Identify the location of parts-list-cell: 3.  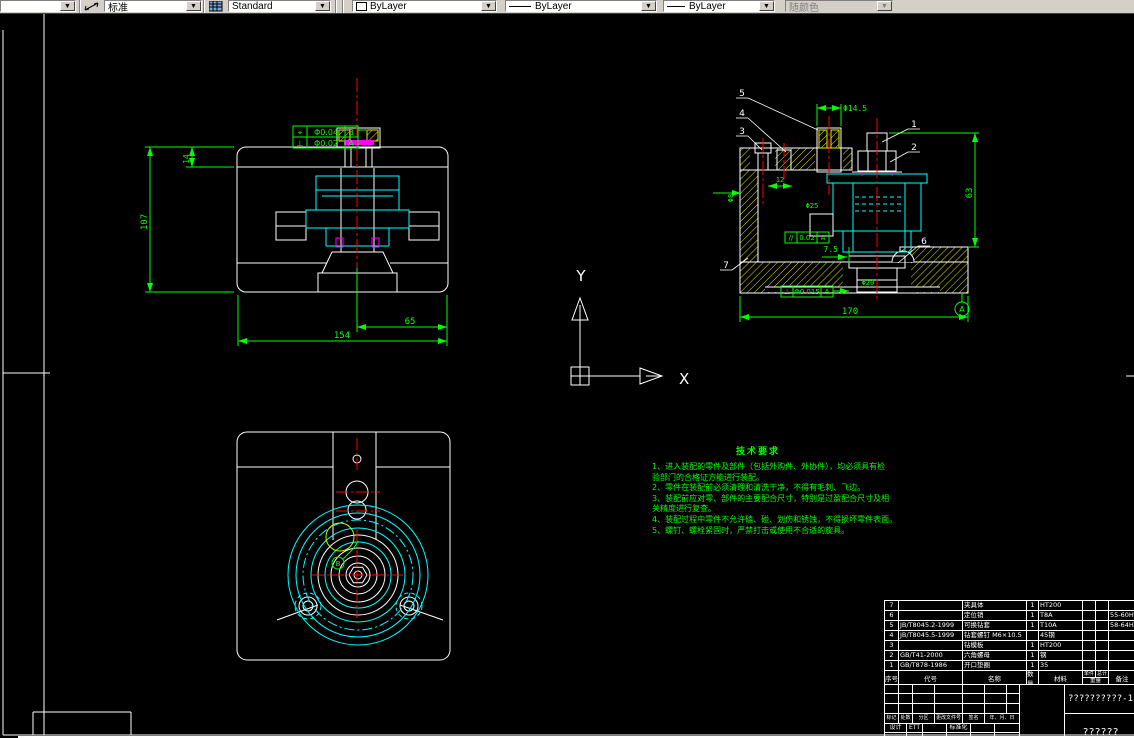
(892, 646).